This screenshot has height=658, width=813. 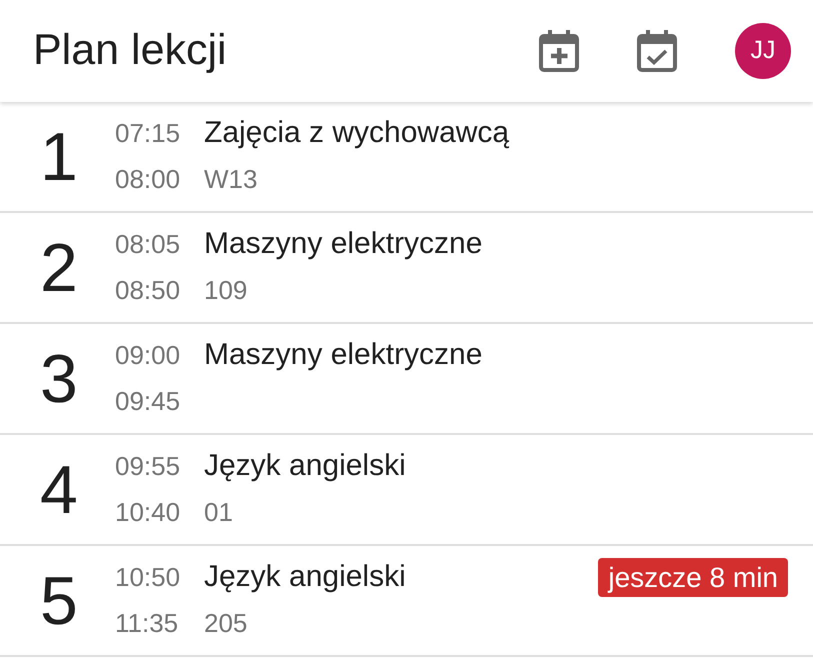 I want to click on calendar-plus-icon, so click(x=559, y=51).